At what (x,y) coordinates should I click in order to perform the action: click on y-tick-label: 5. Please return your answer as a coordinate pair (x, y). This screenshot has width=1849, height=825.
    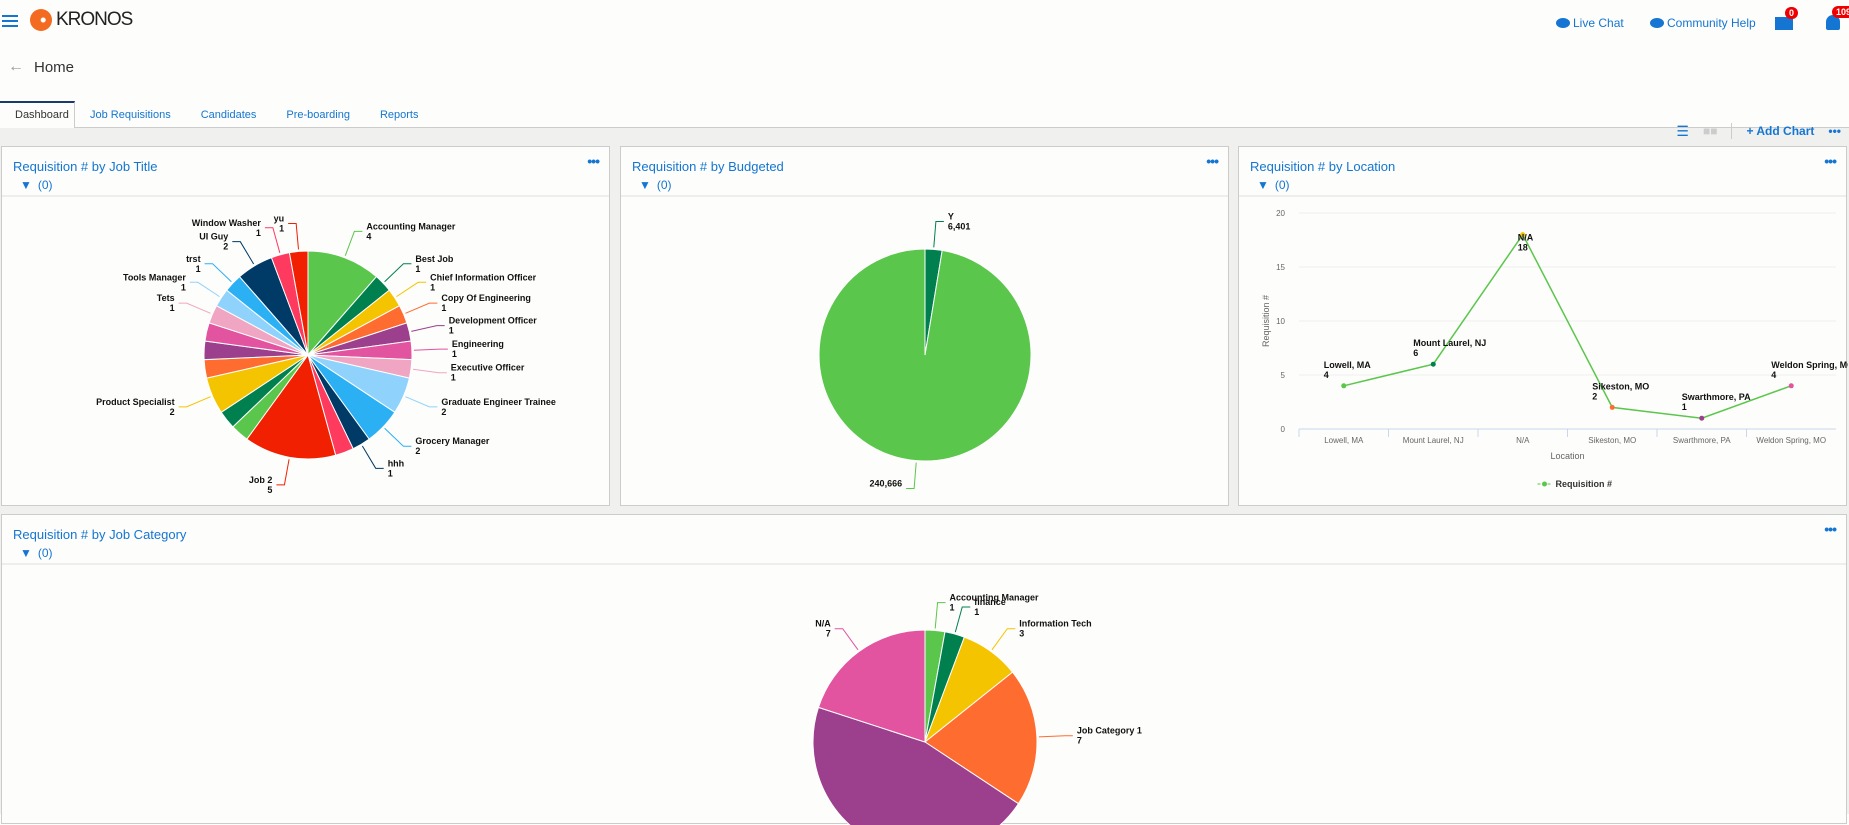
    Looking at the image, I should click on (1283, 375).